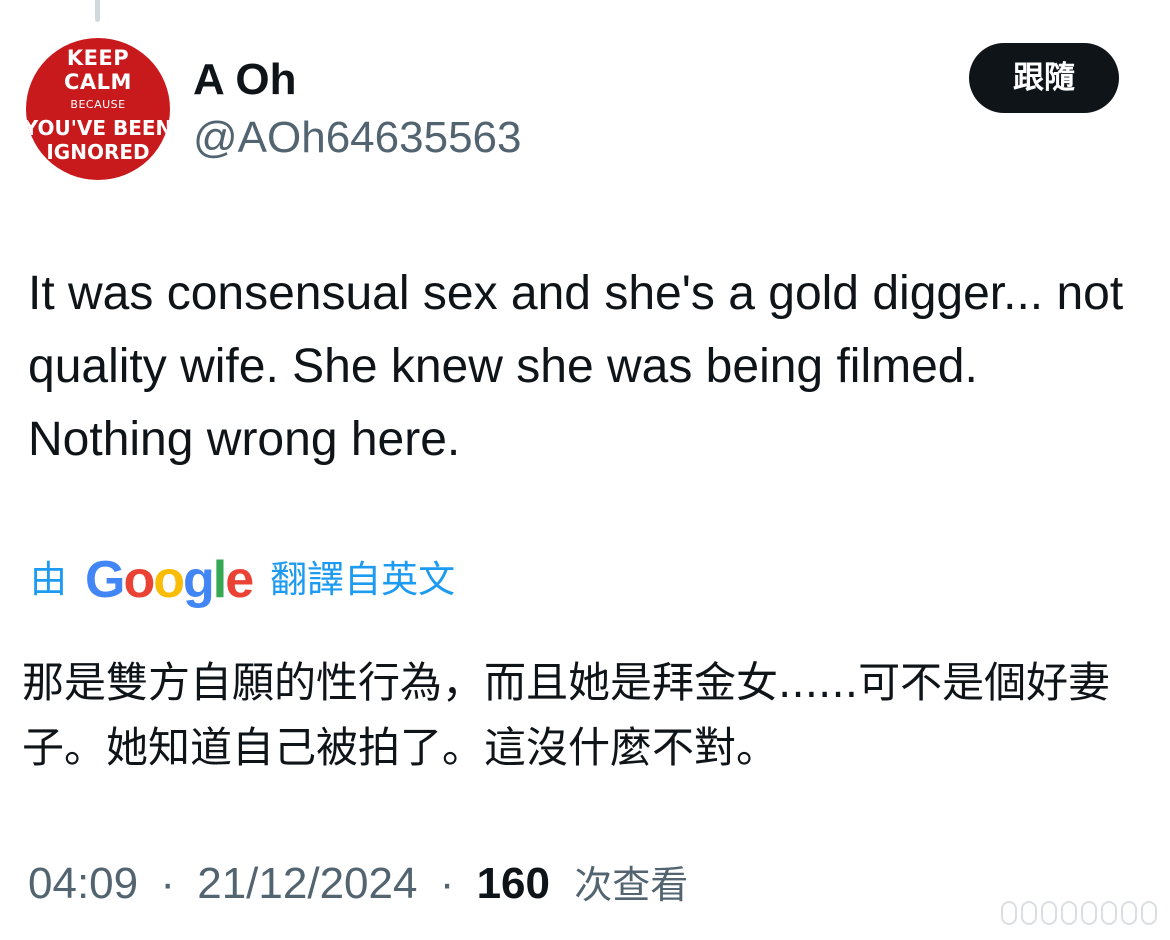 This screenshot has width=1170, height=940. I want to click on author-handle: @AOh64635563, so click(357, 138).